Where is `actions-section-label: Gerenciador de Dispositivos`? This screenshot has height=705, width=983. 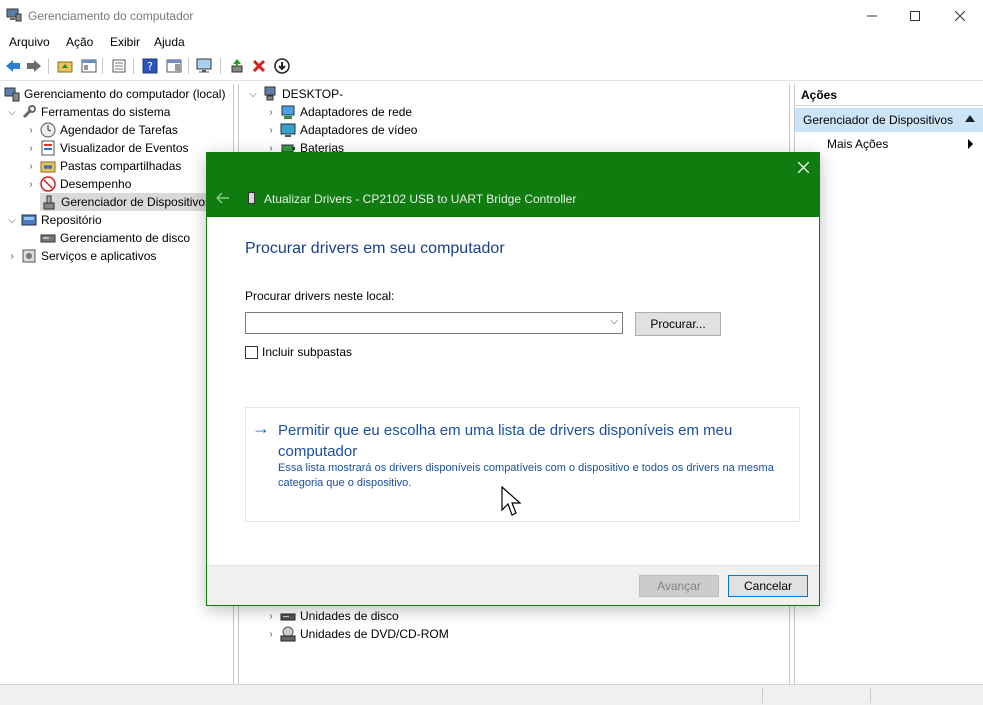
actions-section-label: Gerenciador de Dispositivos is located at coordinates (878, 120).